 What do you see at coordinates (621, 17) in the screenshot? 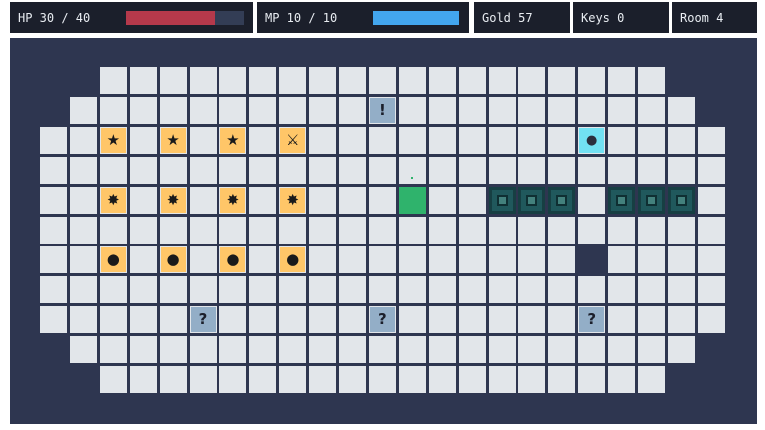
I see `keys-panel: Keys 0` at bounding box center [621, 17].